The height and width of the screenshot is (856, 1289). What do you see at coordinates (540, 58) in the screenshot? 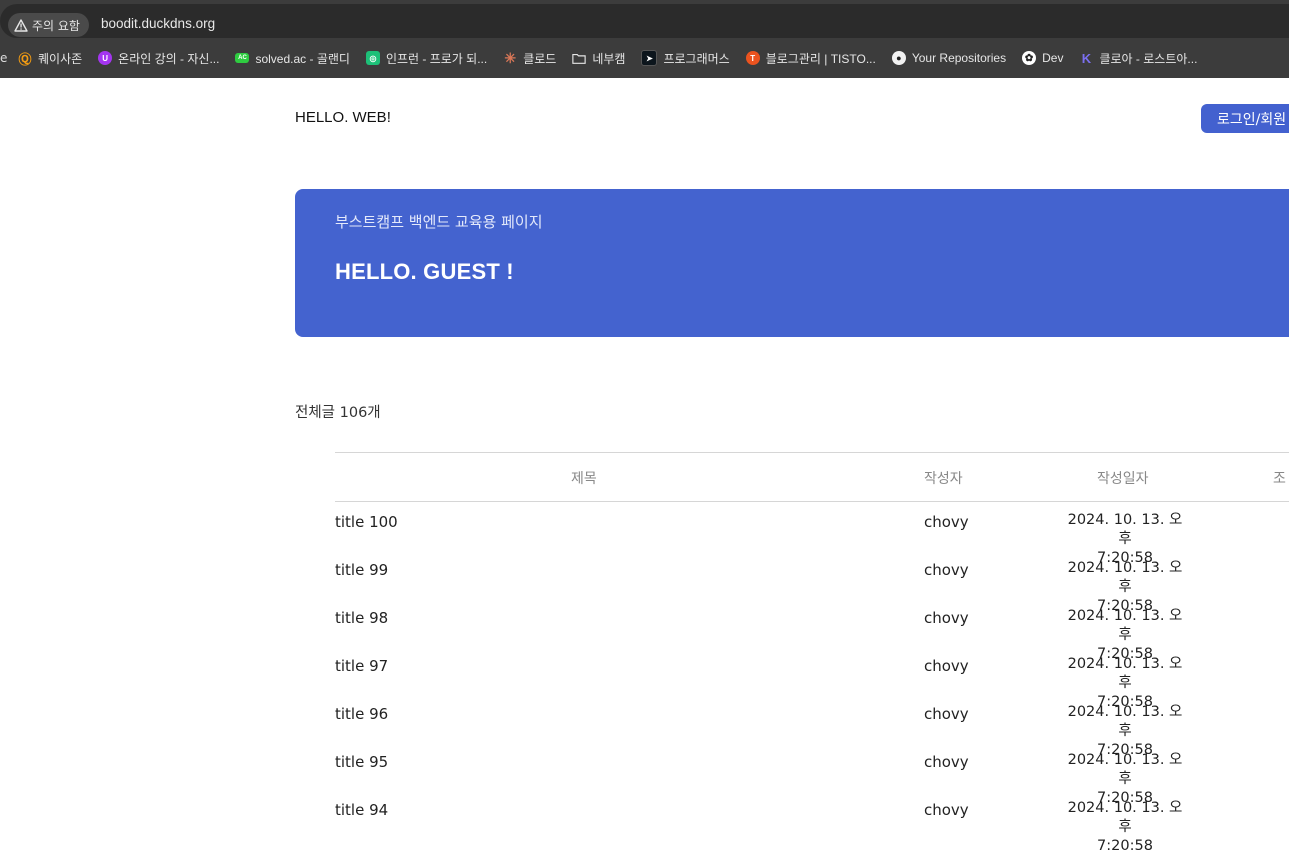
I see `bookmark-label: 클로드` at bounding box center [540, 58].